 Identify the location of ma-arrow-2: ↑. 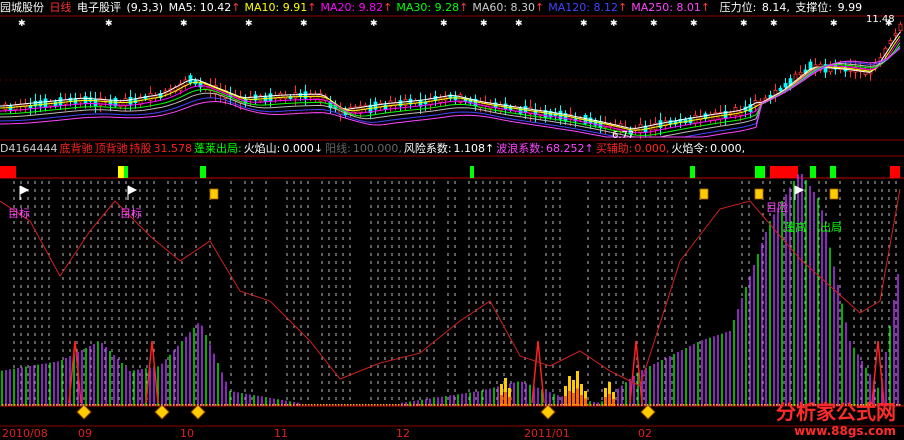
(388, 7).